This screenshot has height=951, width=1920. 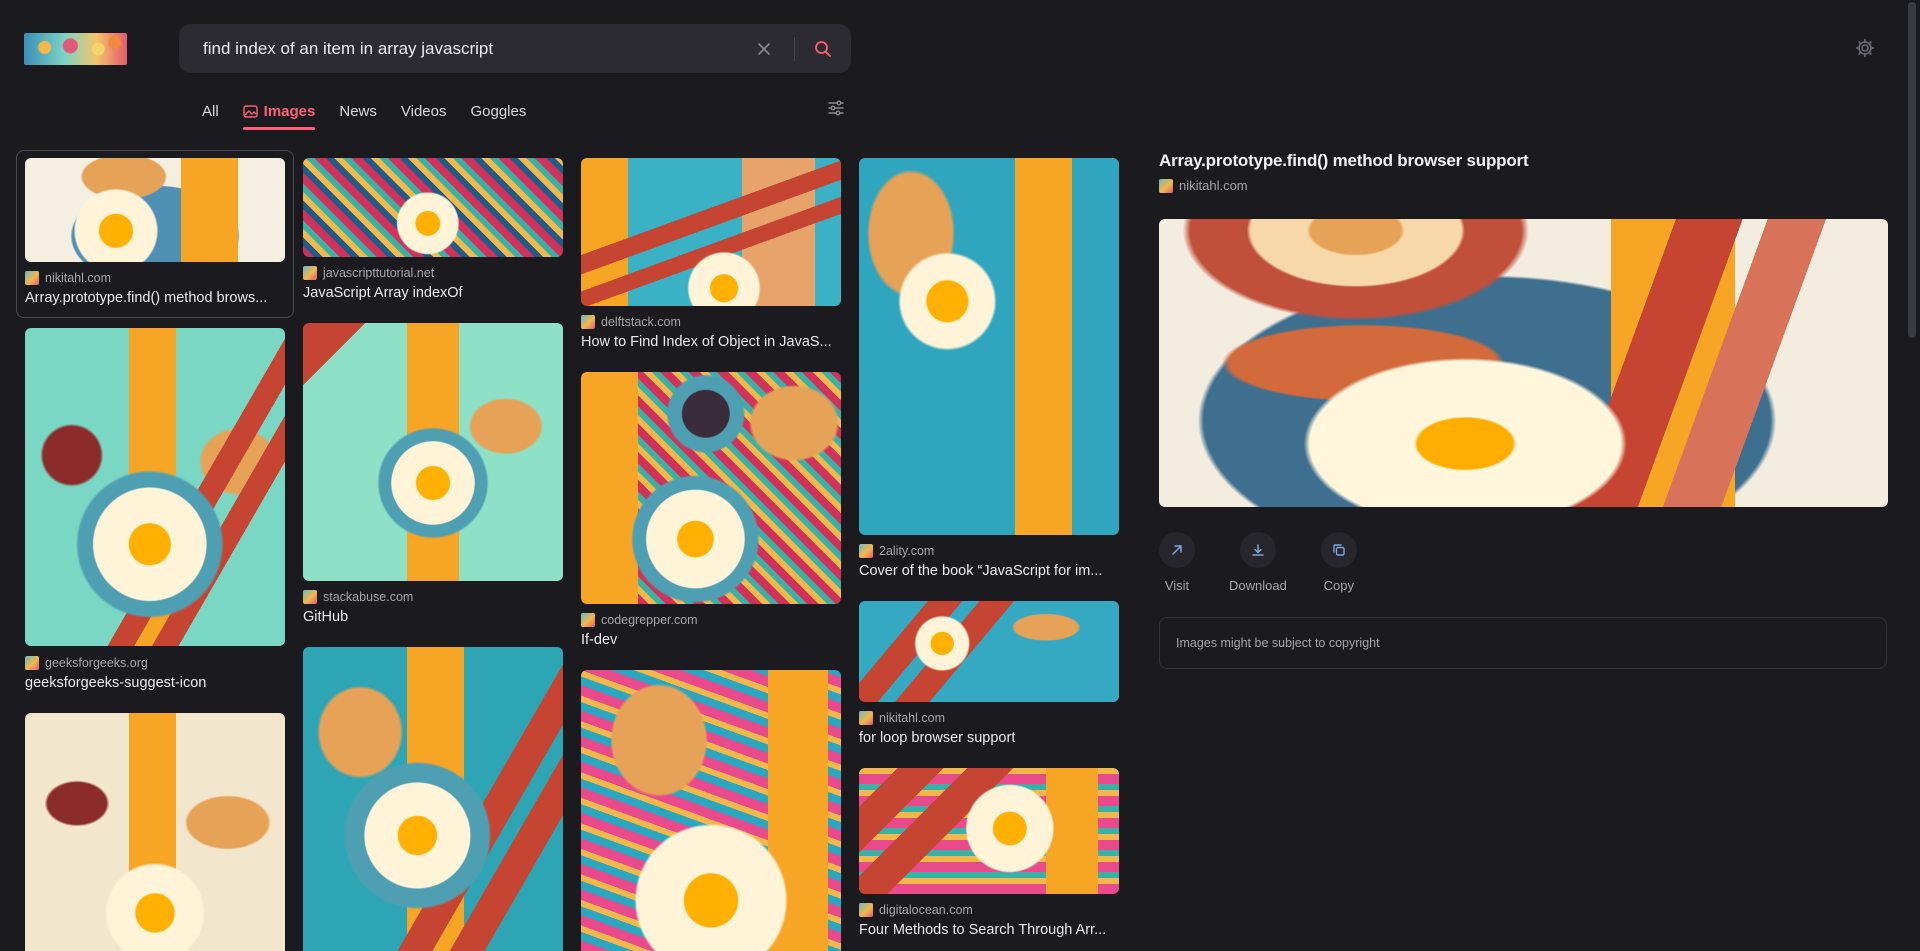 I want to click on copy-button: Copy, so click(x=1338, y=562).